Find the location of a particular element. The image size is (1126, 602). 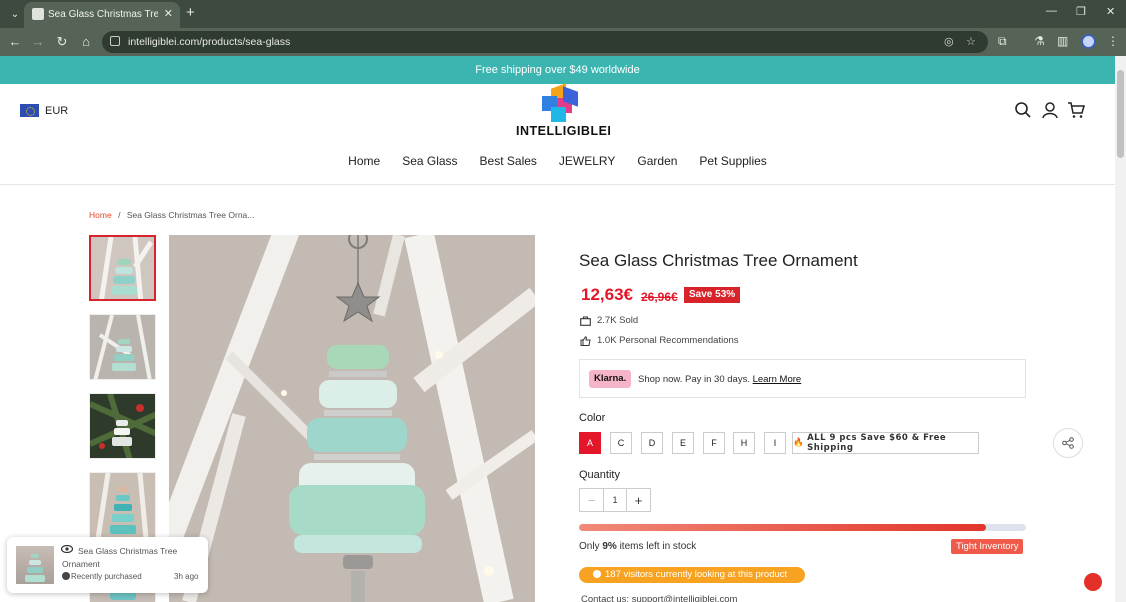

klarna-logo: Klarna. is located at coordinates (610, 379).